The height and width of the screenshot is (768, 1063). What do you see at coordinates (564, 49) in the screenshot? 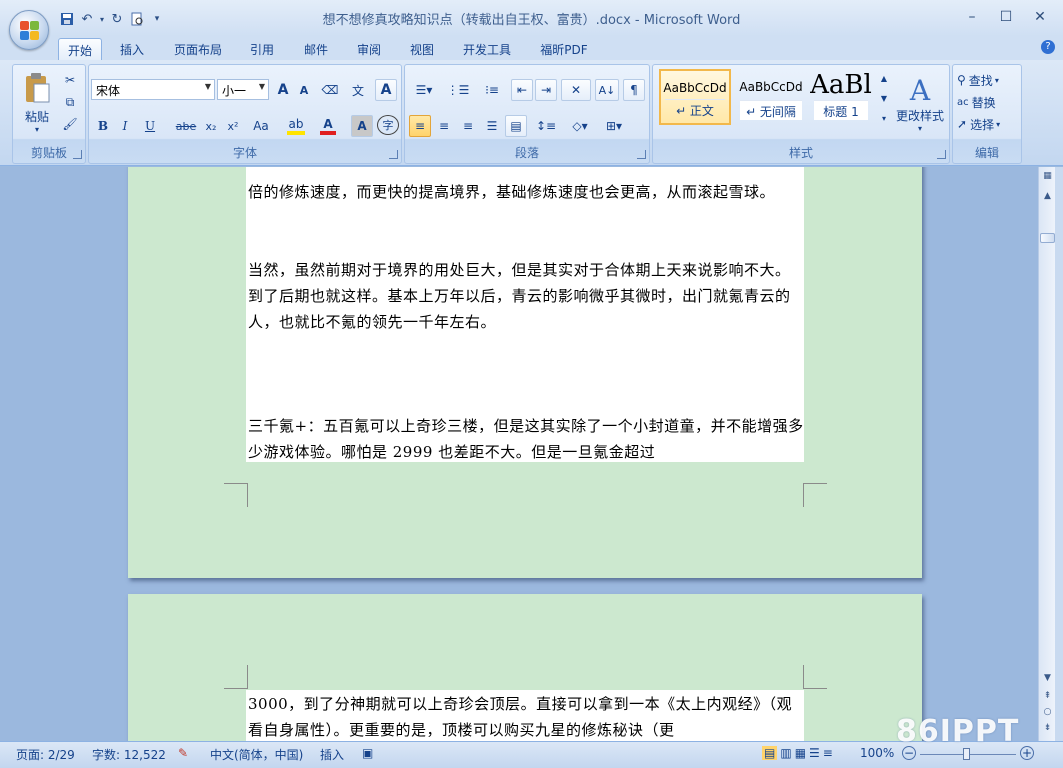
I see `tab-foxit-pdf: 福昕PDF` at bounding box center [564, 49].